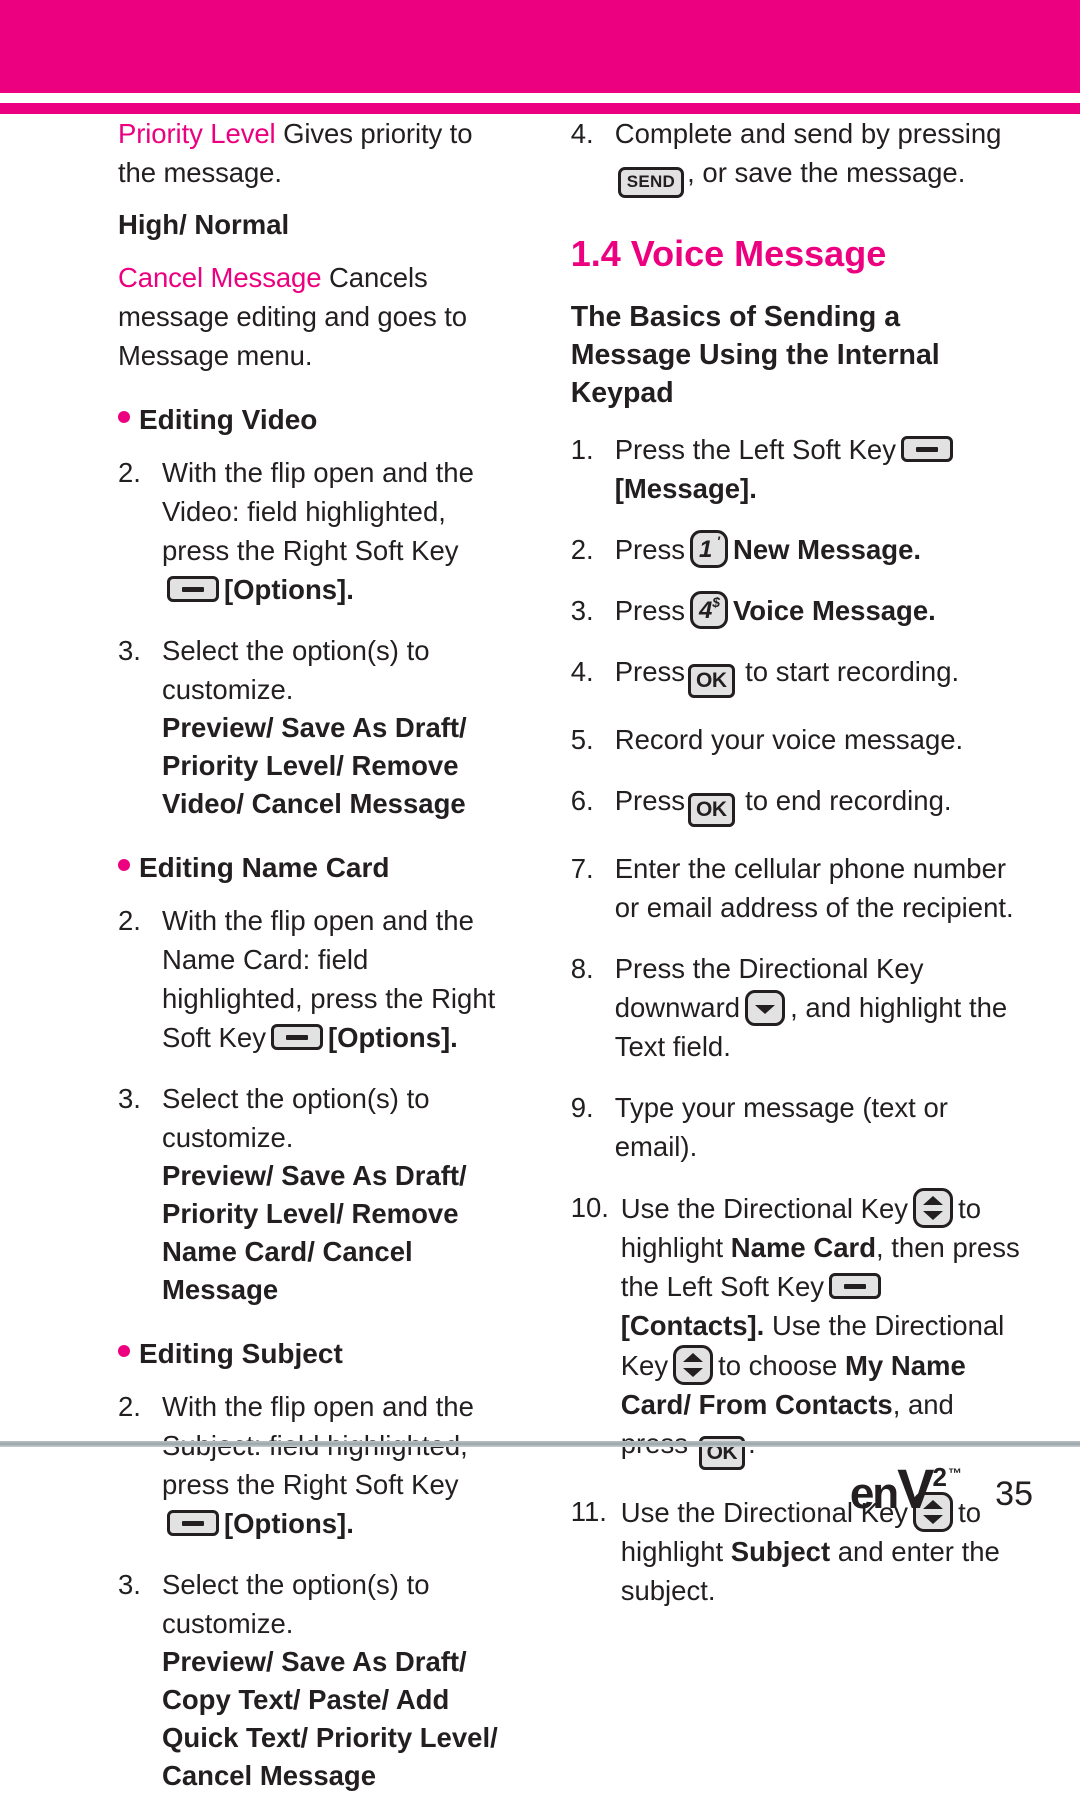 The height and width of the screenshot is (1795, 1080). I want to click on send-key-icon: SEND, so click(651, 182).